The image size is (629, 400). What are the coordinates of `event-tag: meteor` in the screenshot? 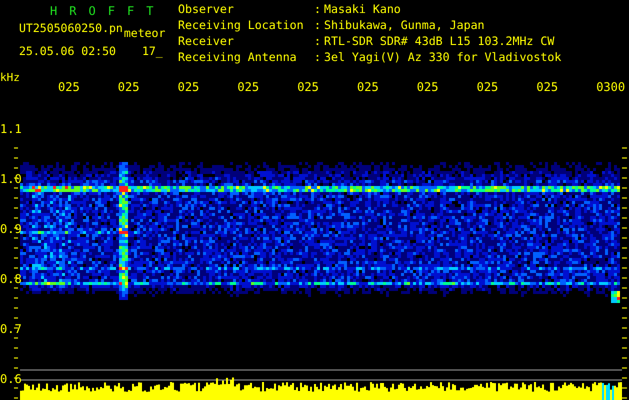 It's located at (145, 33).